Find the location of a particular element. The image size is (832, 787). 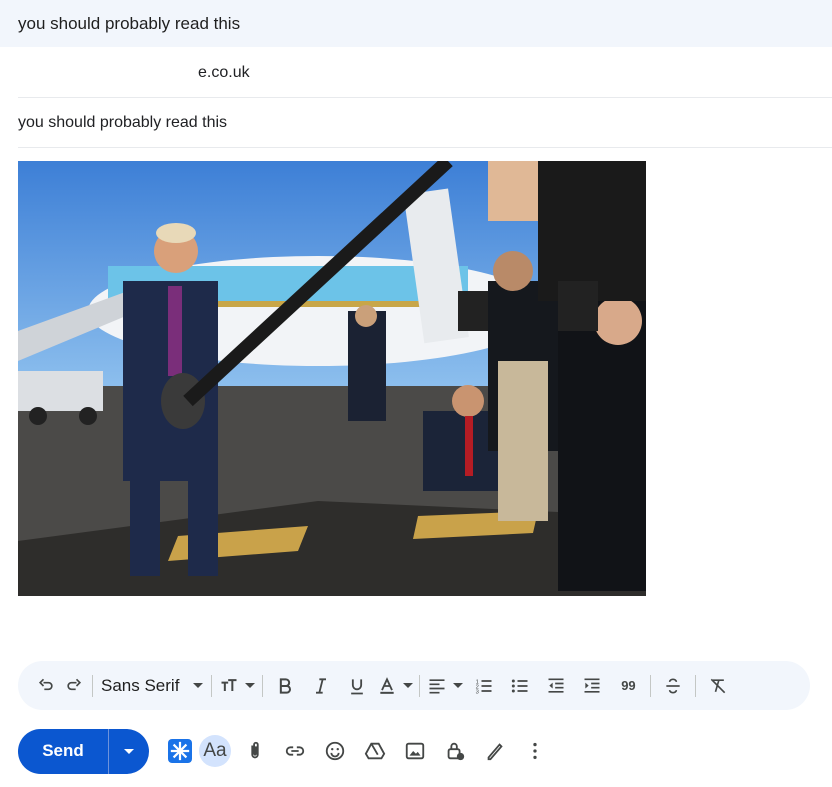

insert-emoji-button is located at coordinates (335, 751).